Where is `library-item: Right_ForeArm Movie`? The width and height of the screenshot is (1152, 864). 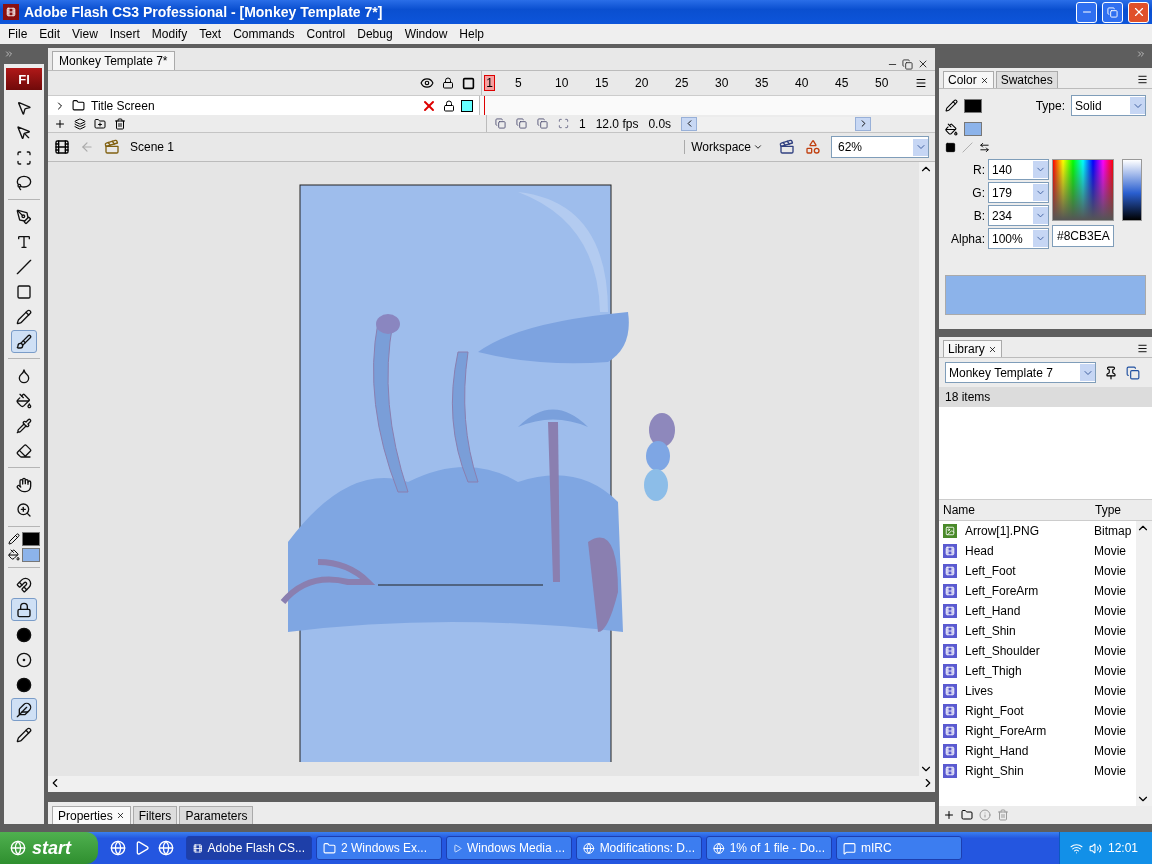
library-item: Right_ForeArm Movie is located at coordinates (1037, 731).